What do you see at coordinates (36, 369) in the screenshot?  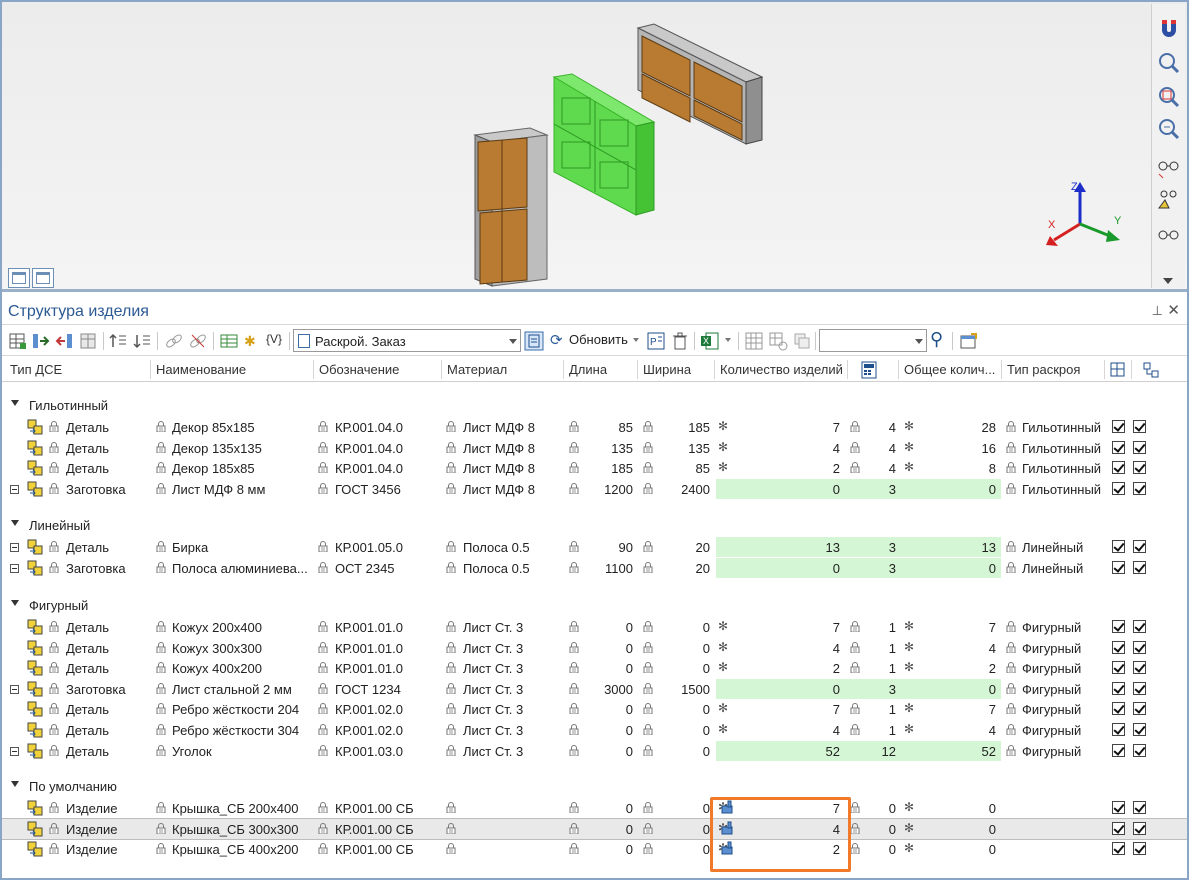 I see `column-type: Тип ДСЕ` at bounding box center [36, 369].